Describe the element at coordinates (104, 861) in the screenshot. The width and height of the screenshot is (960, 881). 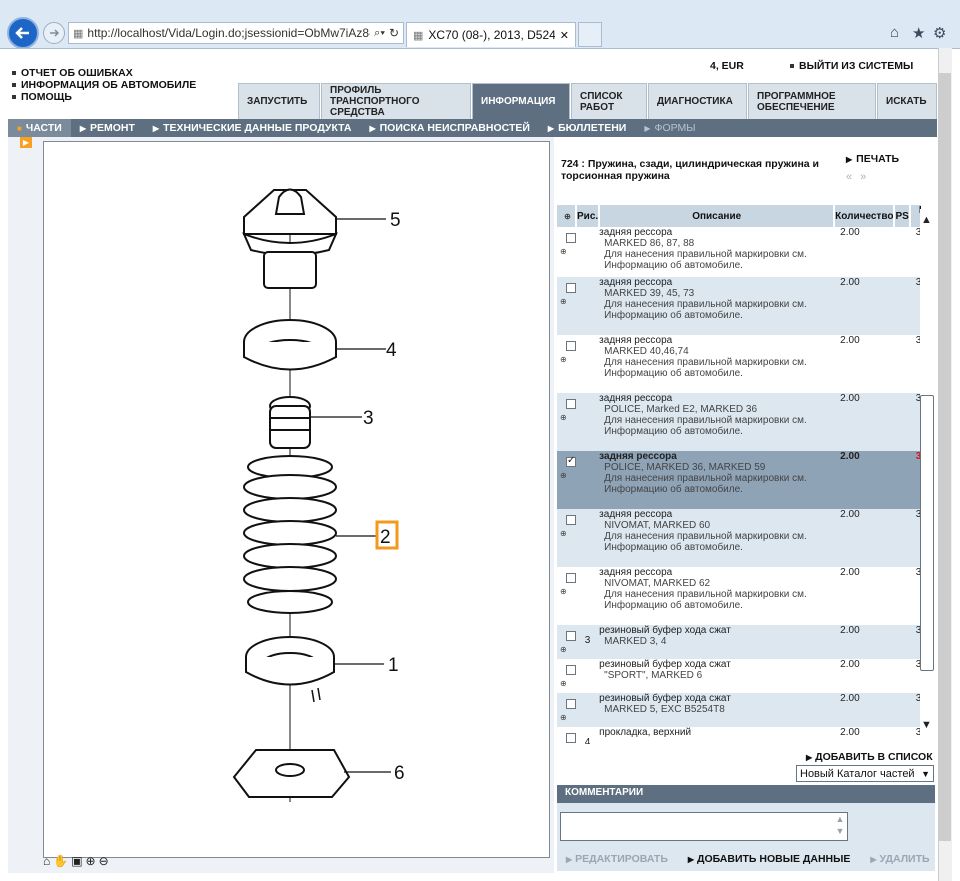
I see `zoom-out-icon: ⊖` at that location.